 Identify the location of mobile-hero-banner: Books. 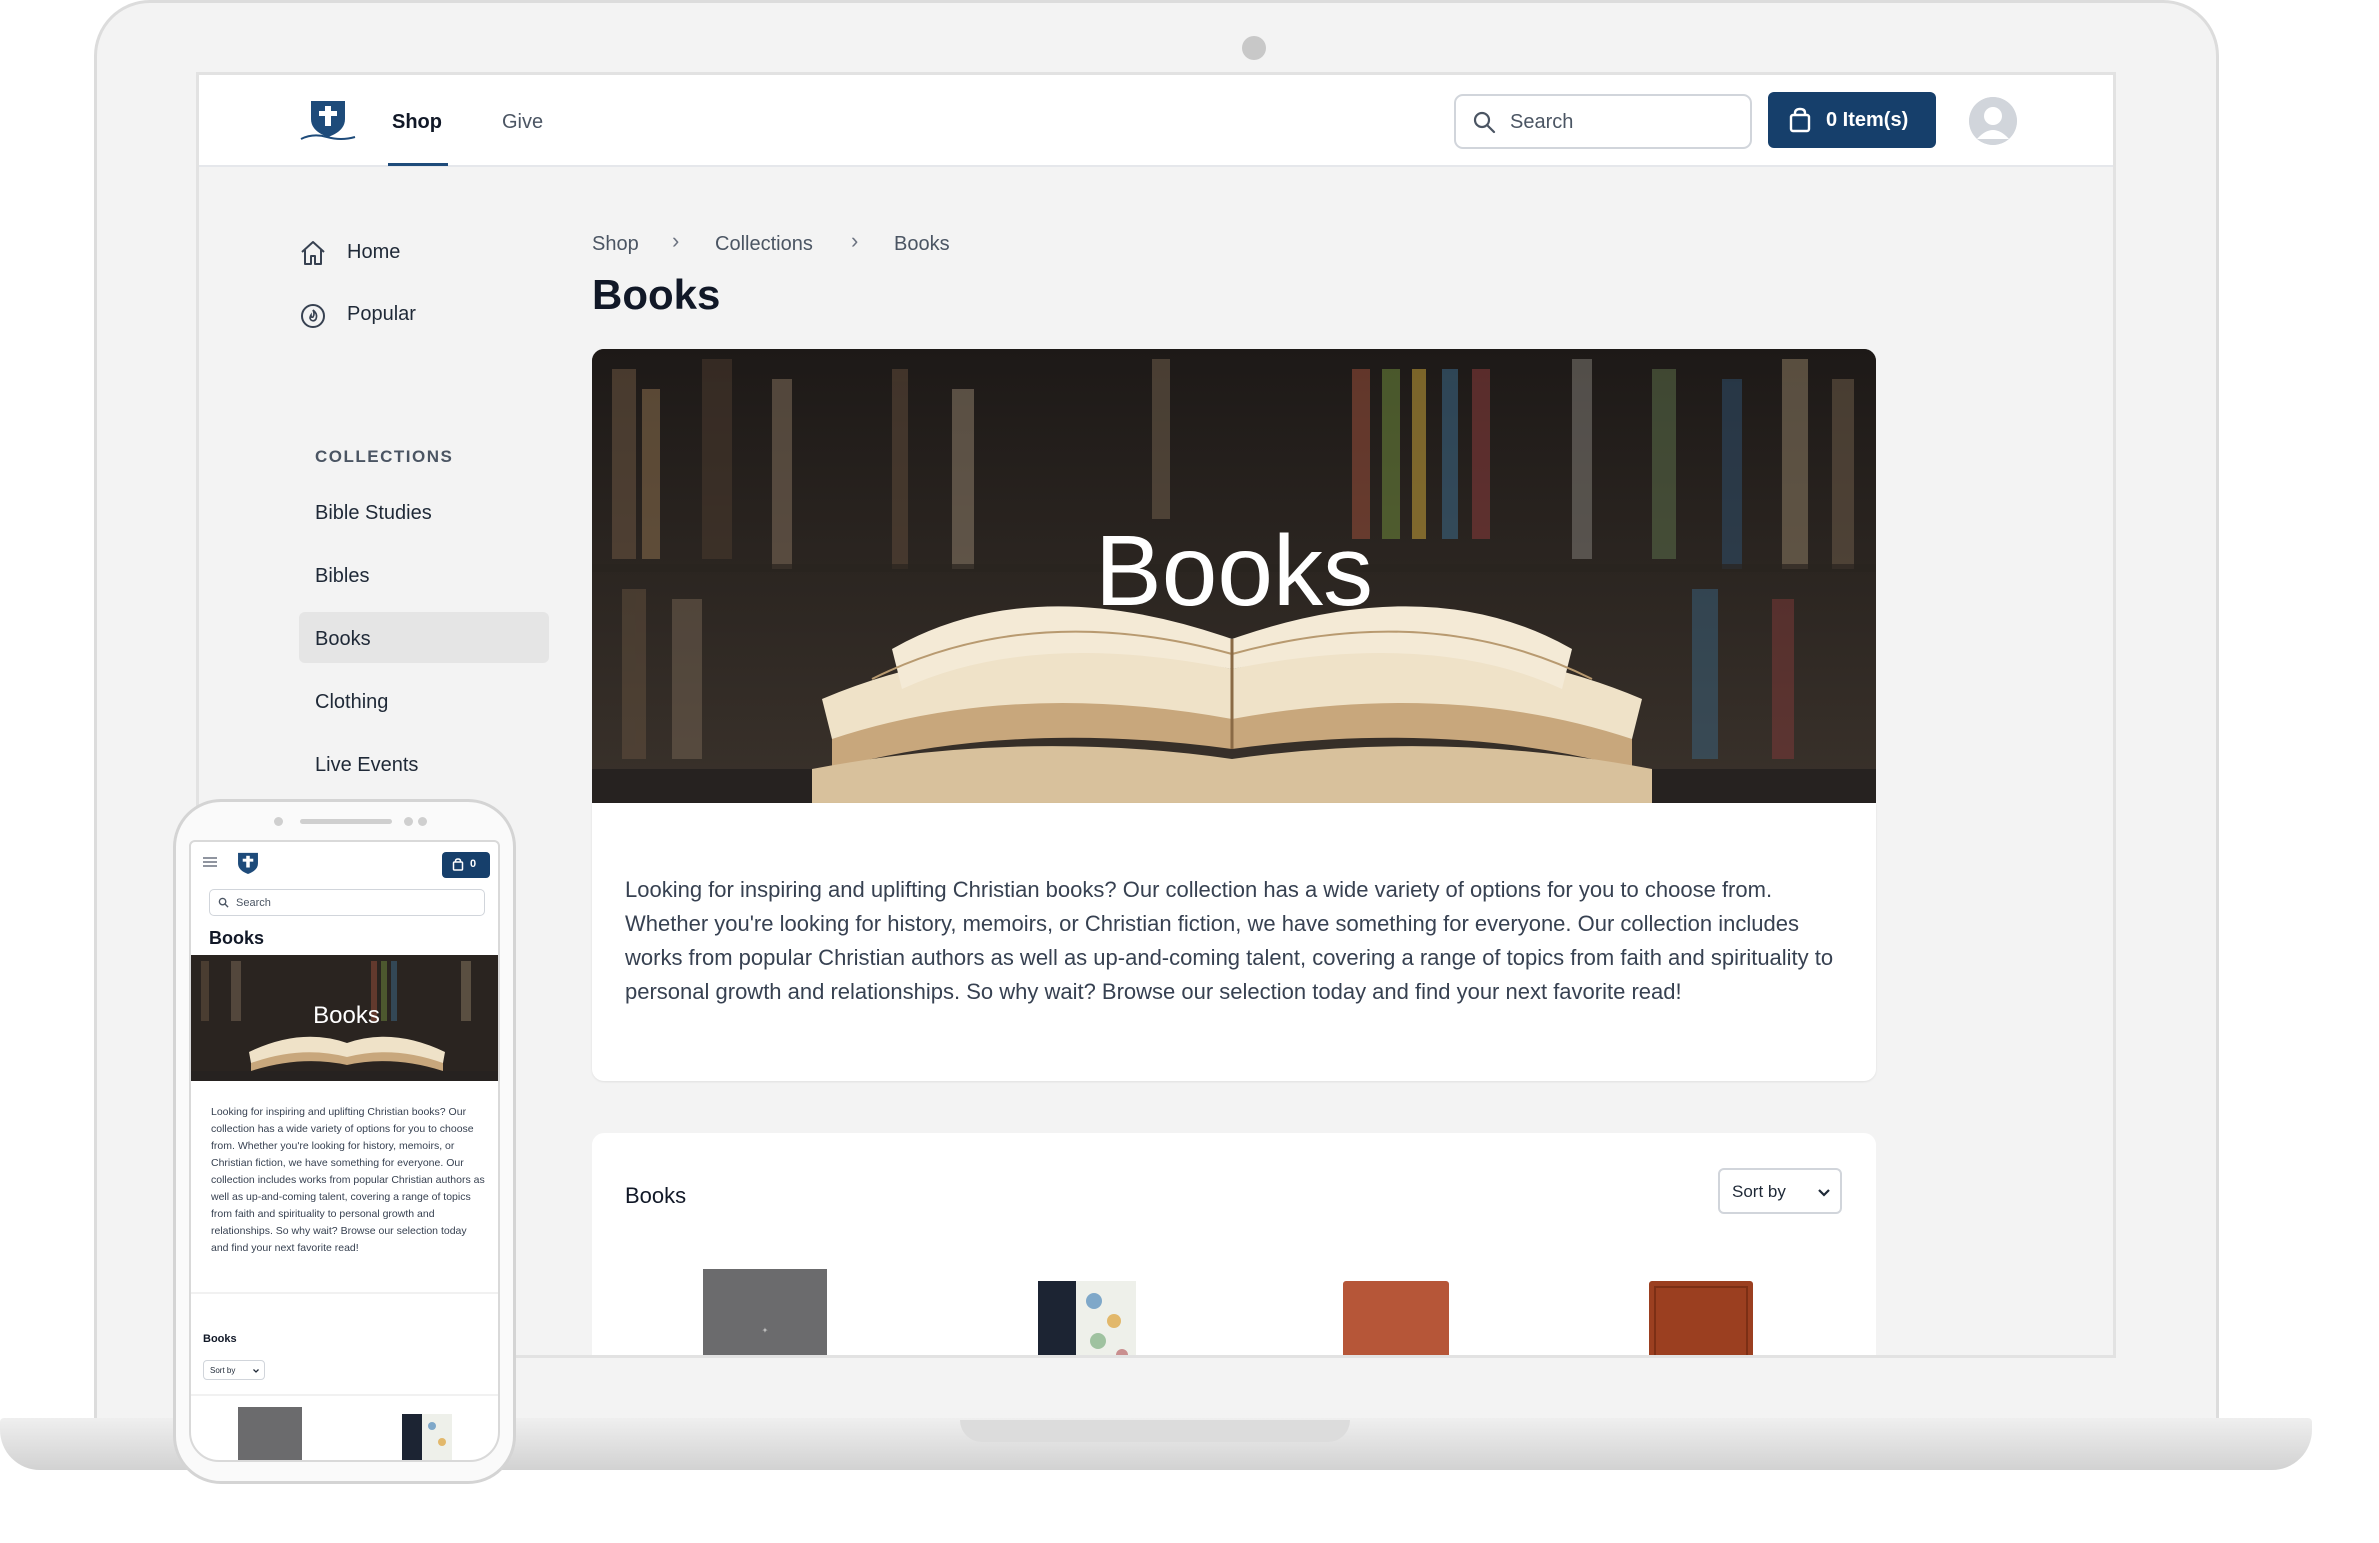
(344, 1018).